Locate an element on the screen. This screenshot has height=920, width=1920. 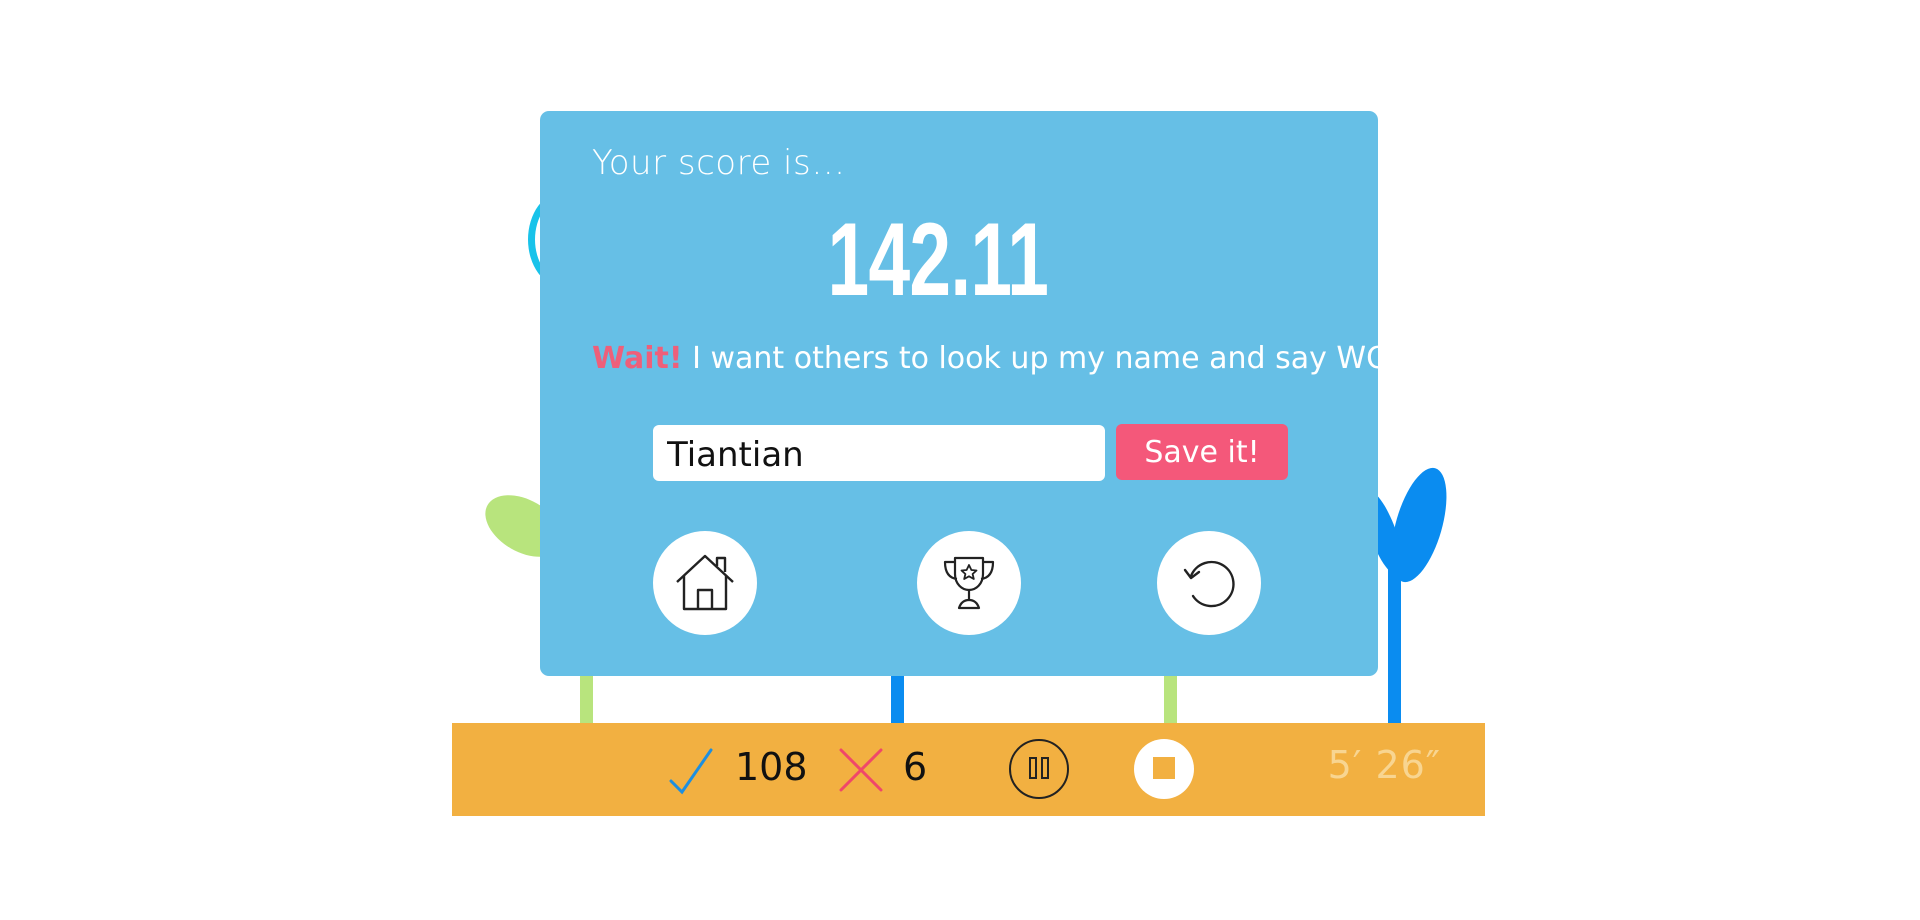
save-message-highlight: Wait! is located at coordinates (637, 358).